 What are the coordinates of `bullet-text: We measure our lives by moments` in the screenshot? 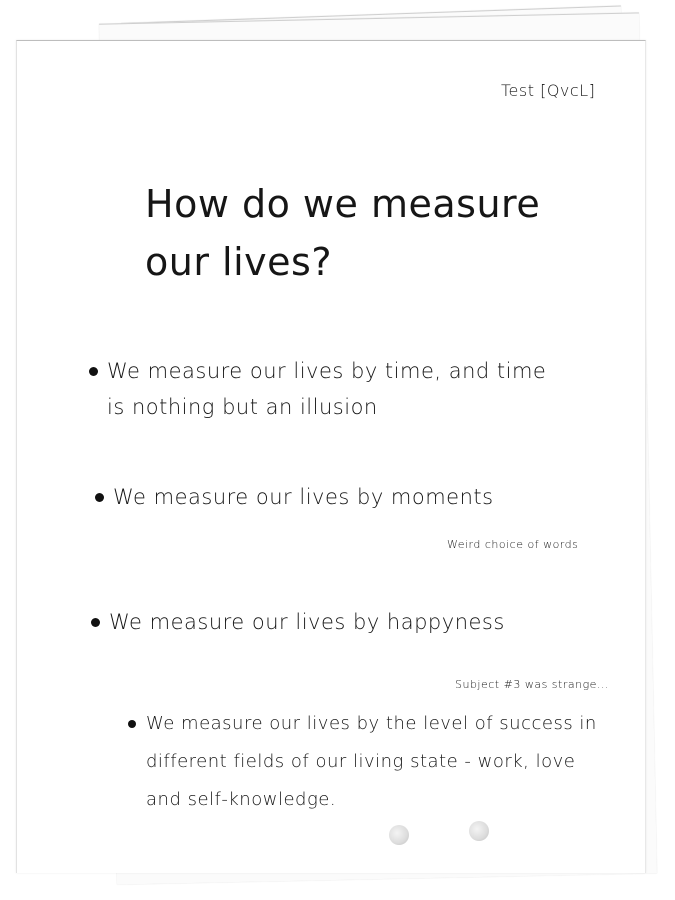 It's located at (303, 497).